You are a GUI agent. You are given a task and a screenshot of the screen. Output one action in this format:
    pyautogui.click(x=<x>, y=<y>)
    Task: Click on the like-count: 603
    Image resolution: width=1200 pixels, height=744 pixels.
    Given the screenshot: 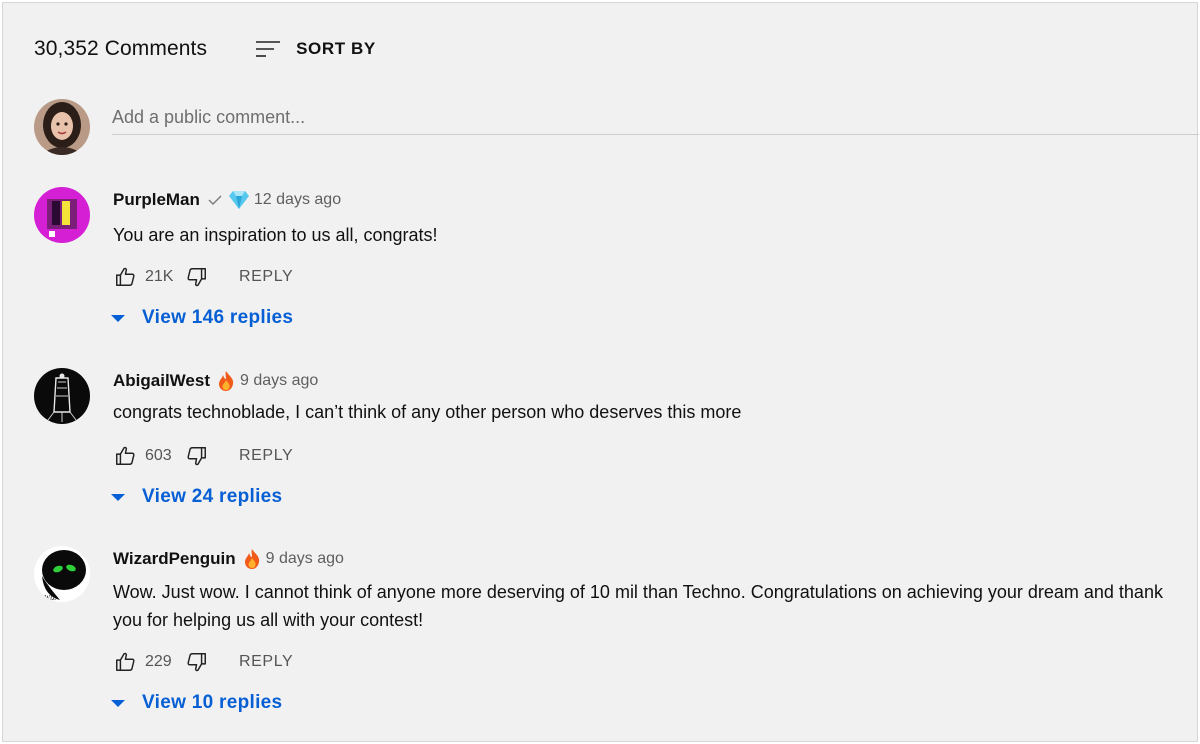 What is the action you would take?
    pyautogui.click(x=158, y=455)
    